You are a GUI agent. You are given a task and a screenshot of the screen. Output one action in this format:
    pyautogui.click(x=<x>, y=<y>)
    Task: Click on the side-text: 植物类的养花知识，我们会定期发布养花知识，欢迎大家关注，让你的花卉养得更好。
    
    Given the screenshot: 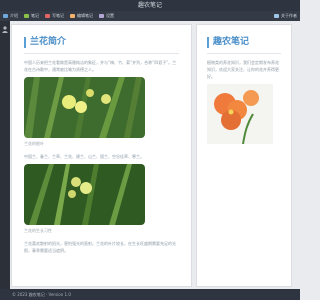 What is the action you would take?
    pyautogui.click(x=243, y=69)
    